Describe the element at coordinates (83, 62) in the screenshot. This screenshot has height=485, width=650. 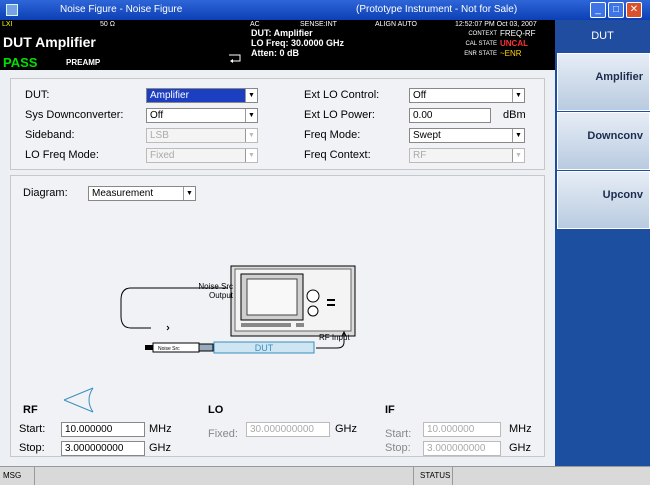
I see `preamp-indicator: PREAMP` at that location.